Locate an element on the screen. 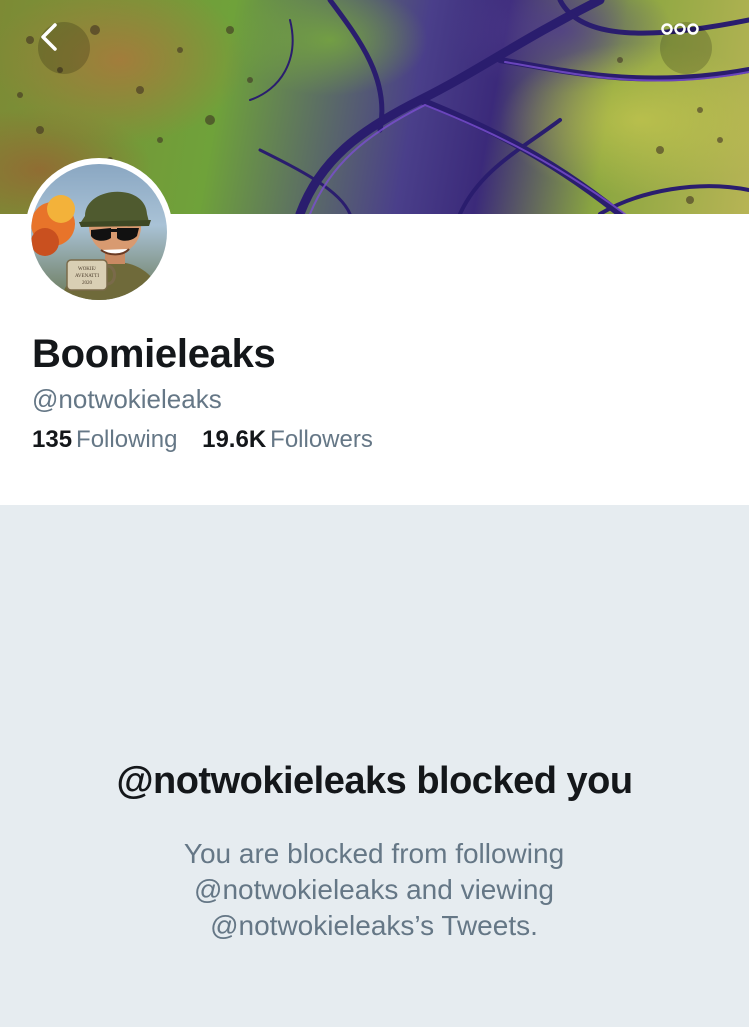 This screenshot has width=749, height=1027. profile-handle: @notwokieleaks is located at coordinates (127, 399).